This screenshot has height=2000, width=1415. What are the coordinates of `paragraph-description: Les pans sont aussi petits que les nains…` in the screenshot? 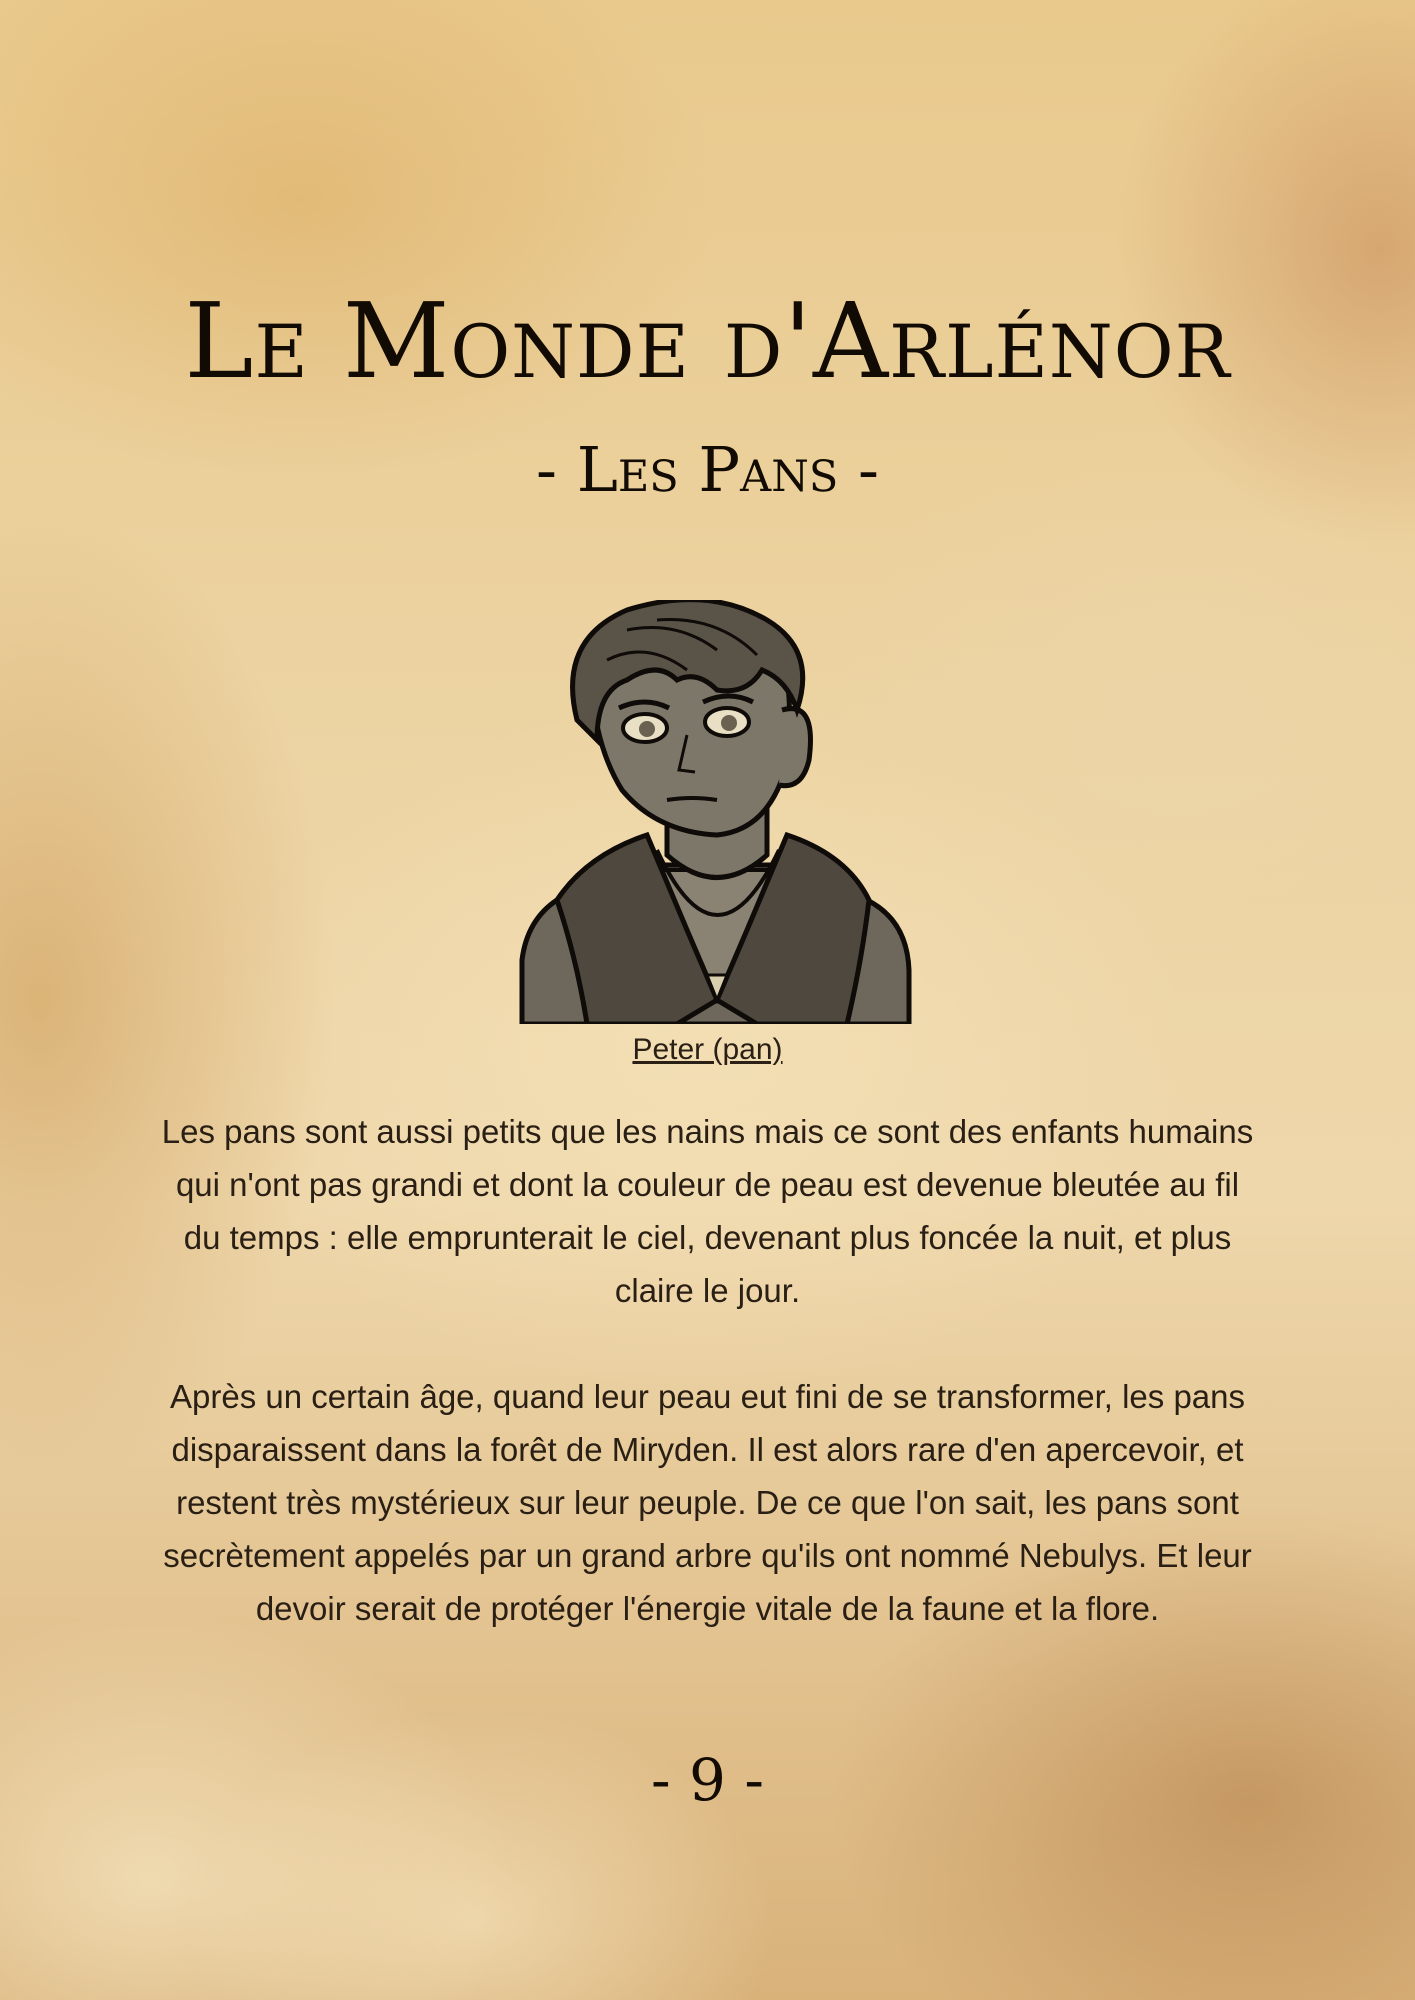 It's located at (707, 1211).